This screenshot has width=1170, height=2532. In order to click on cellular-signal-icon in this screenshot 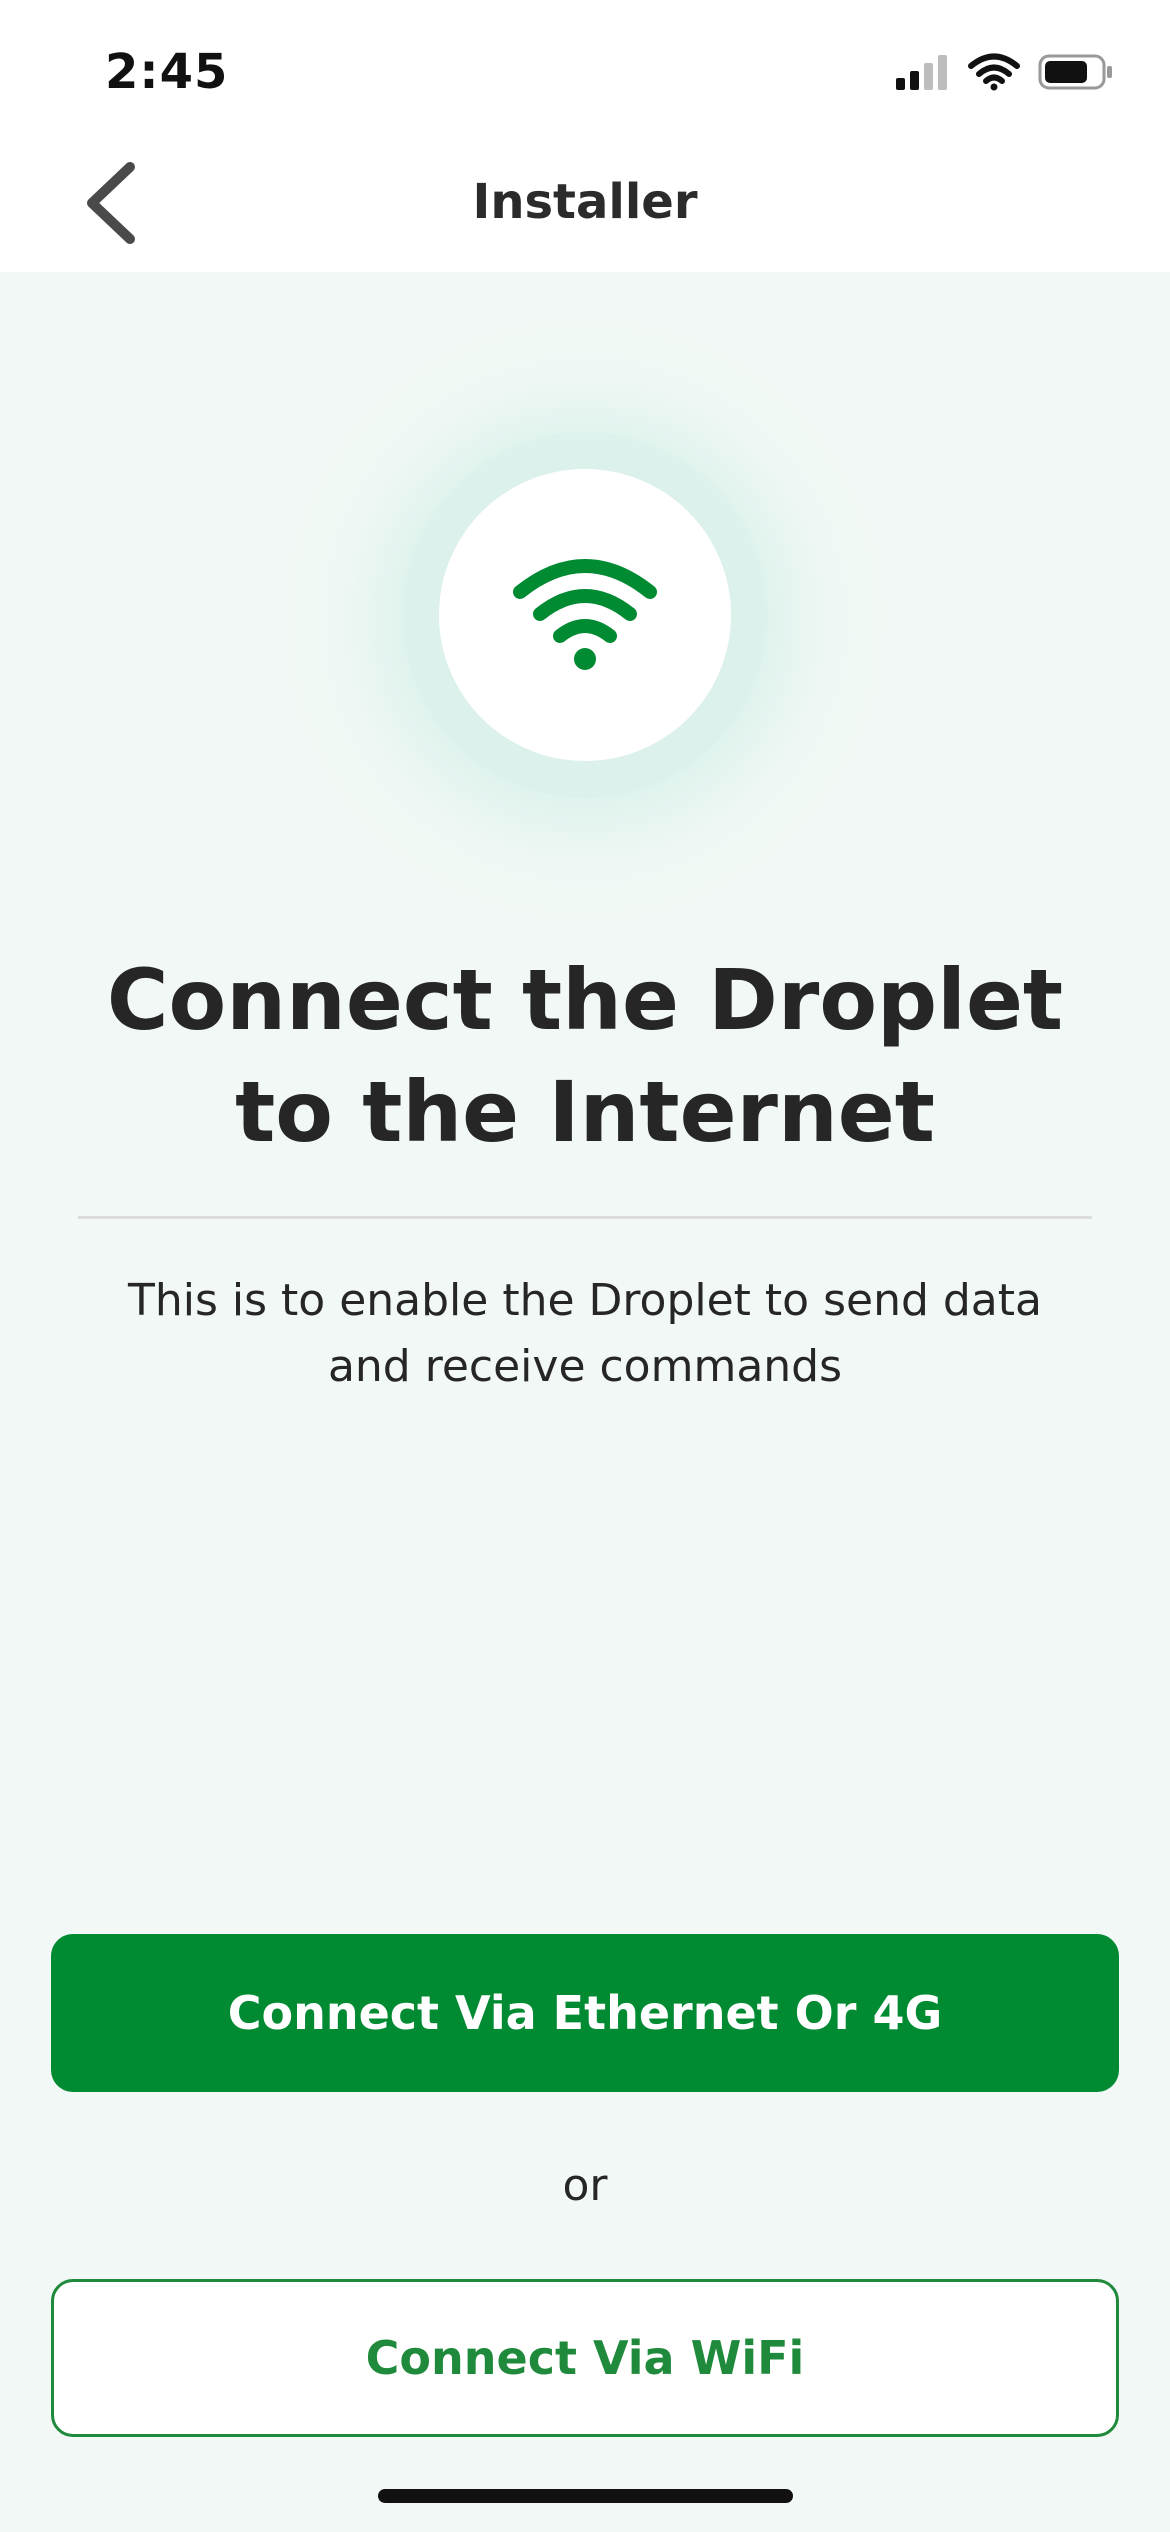, I will do `click(923, 74)`.